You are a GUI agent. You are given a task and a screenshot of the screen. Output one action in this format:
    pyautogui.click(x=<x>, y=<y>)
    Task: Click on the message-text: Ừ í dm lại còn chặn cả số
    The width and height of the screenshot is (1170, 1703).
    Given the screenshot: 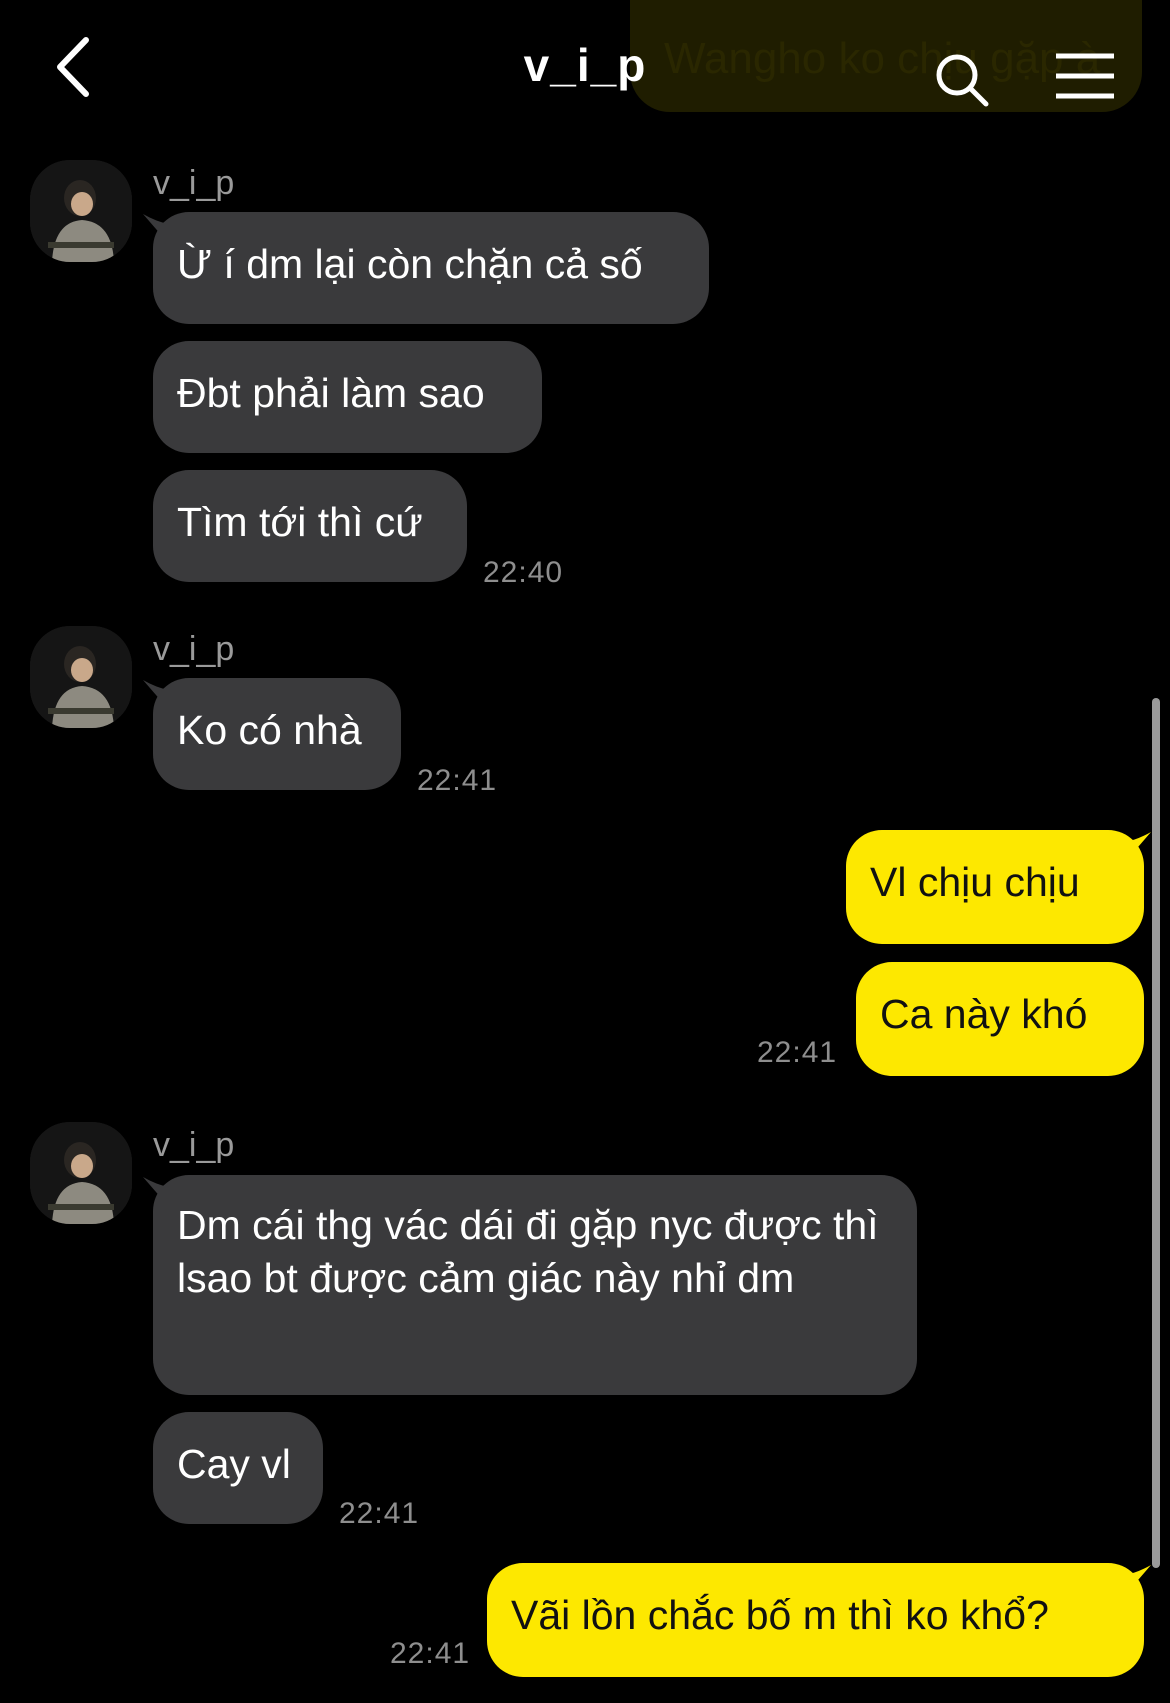 What is the action you would take?
    pyautogui.click(x=410, y=264)
    